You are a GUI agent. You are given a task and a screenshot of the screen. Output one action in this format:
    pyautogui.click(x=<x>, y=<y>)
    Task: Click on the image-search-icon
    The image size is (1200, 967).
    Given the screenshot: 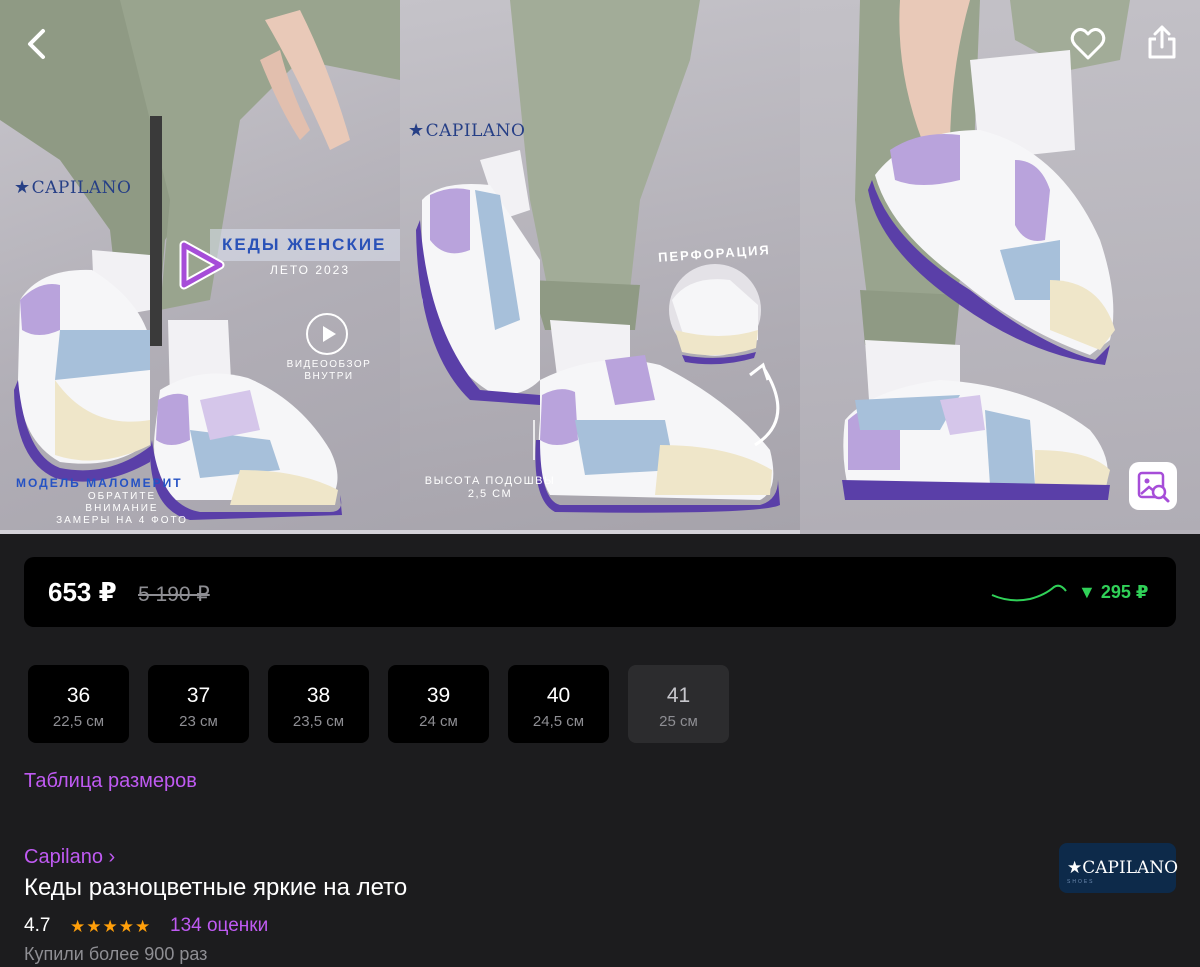 What is the action you would take?
    pyautogui.click(x=1153, y=487)
    